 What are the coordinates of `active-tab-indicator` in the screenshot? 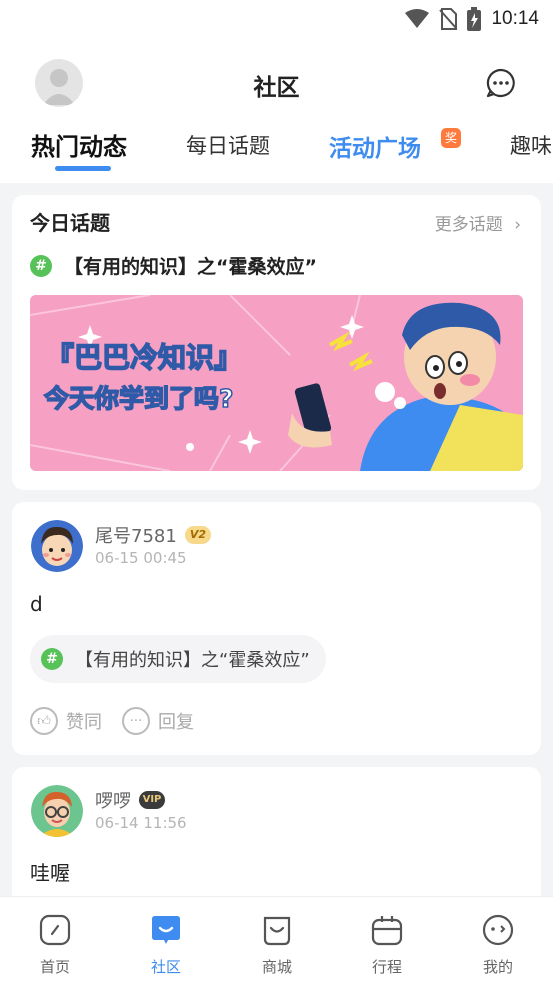 It's located at (83, 168).